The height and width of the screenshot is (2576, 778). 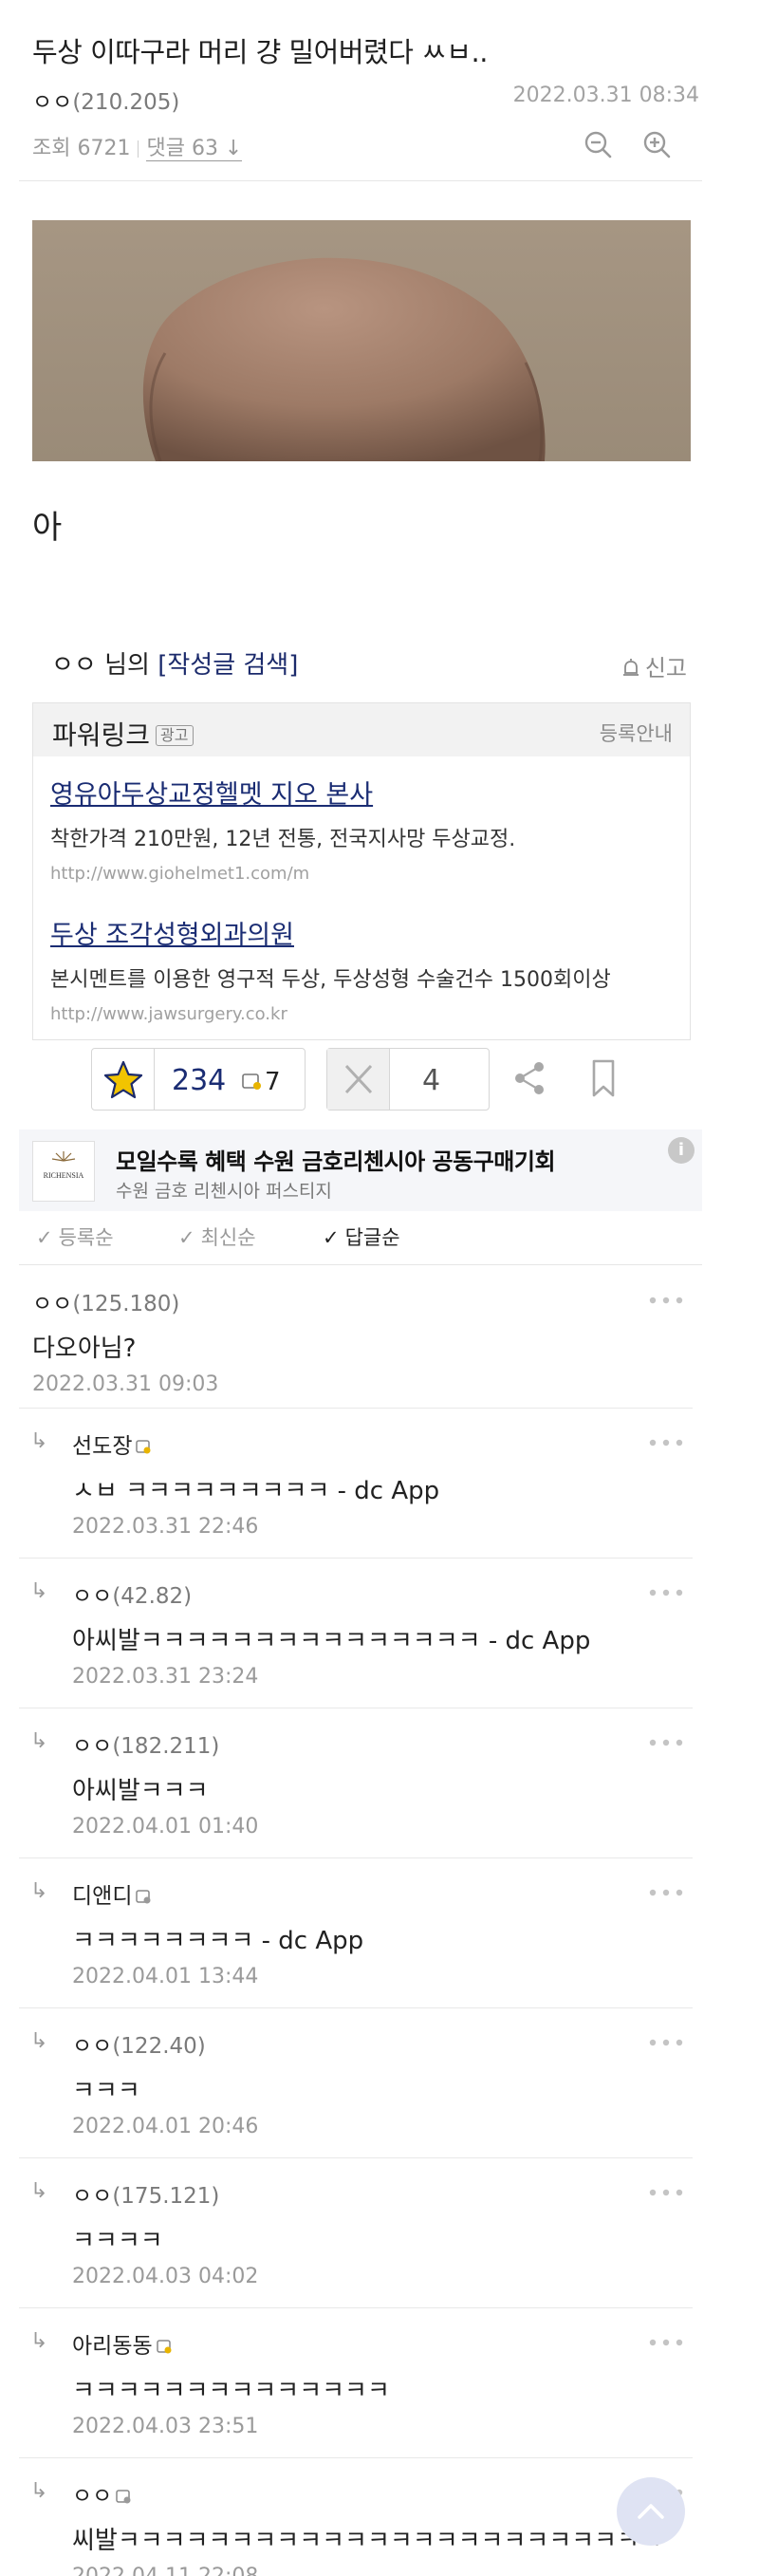 I want to click on ad-url: http://www.jawsurgery.co.kr, so click(x=168, y=1014).